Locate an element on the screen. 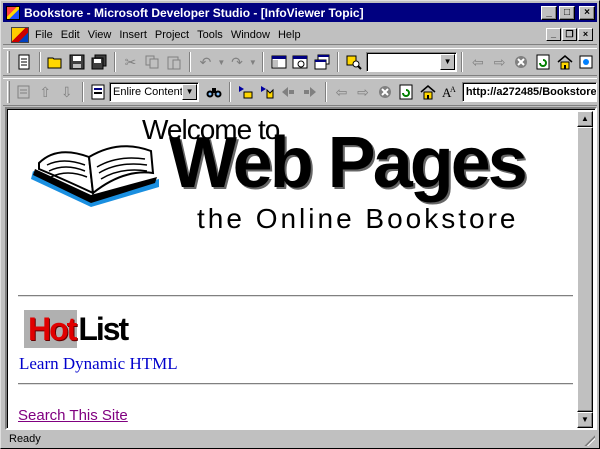 This screenshot has height=449, width=600. contents-select: Enlire Contents ▼ is located at coordinates (154, 92).